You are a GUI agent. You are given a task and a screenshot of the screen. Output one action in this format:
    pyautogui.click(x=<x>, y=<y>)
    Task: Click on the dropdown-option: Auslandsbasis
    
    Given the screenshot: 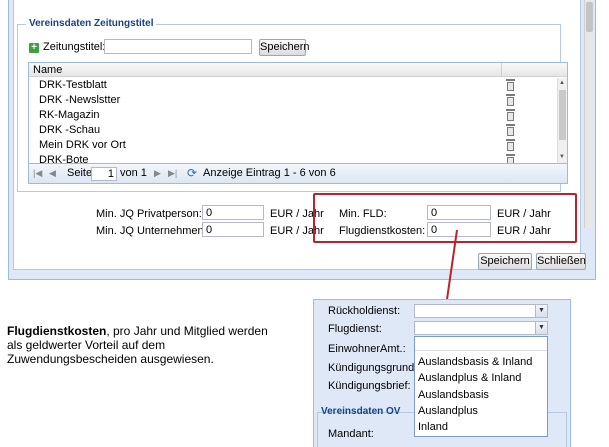 What is the action you would take?
    pyautogui.click(x=453, y=395)
    